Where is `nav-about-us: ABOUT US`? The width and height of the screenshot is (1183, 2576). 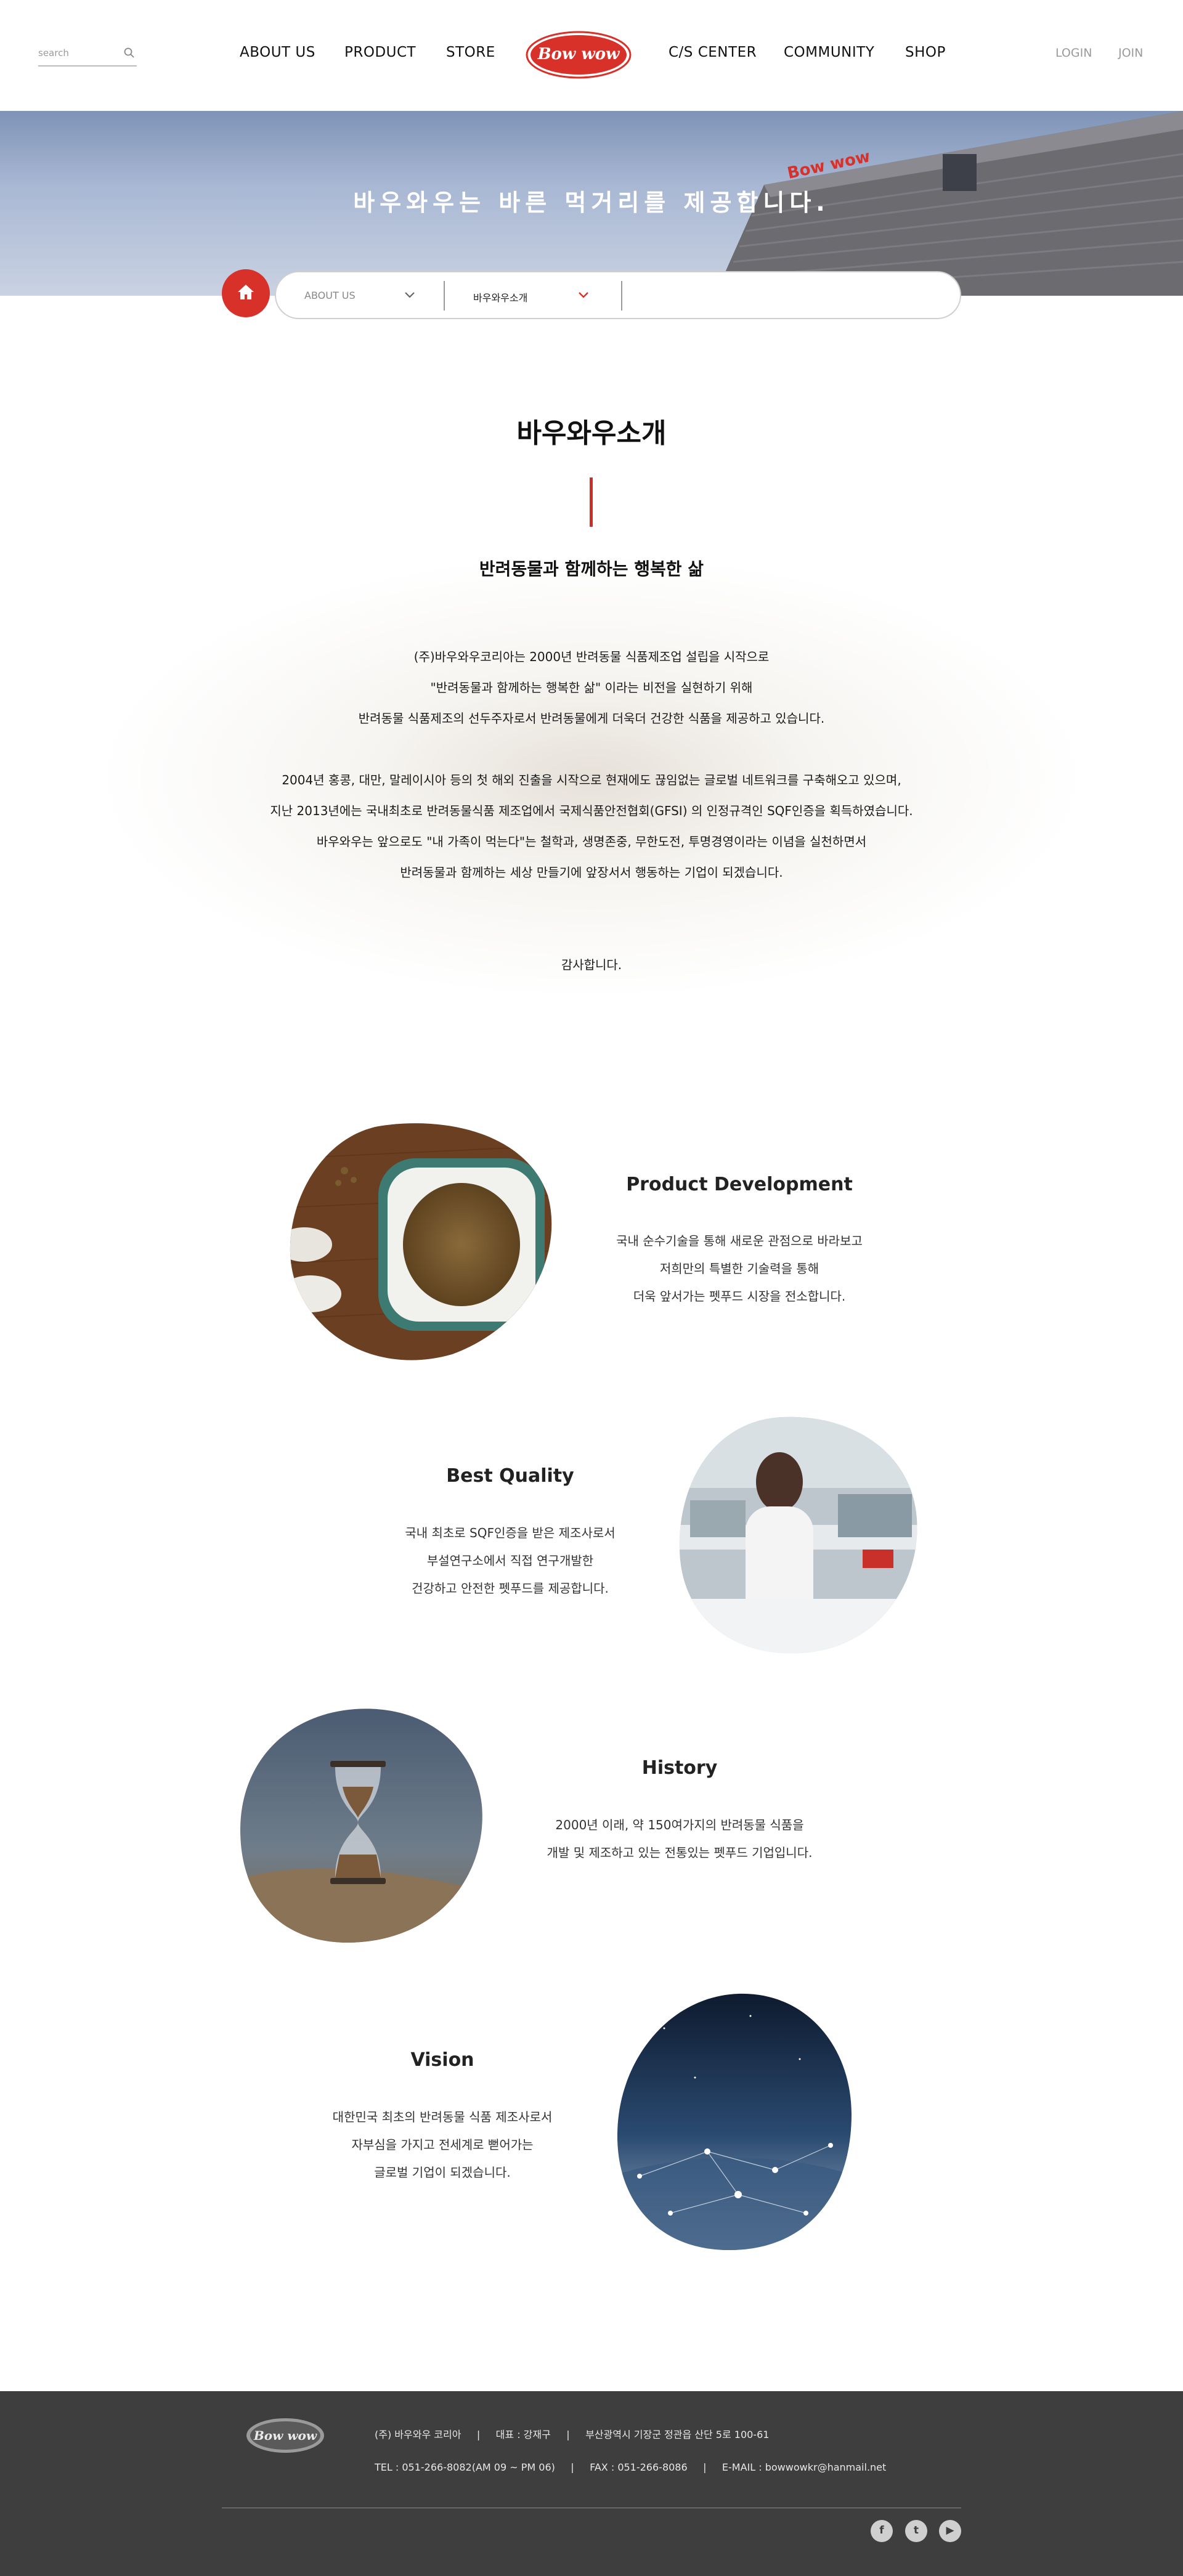 nav-about-us: ABOUT US is located at coordinates (277, 52).